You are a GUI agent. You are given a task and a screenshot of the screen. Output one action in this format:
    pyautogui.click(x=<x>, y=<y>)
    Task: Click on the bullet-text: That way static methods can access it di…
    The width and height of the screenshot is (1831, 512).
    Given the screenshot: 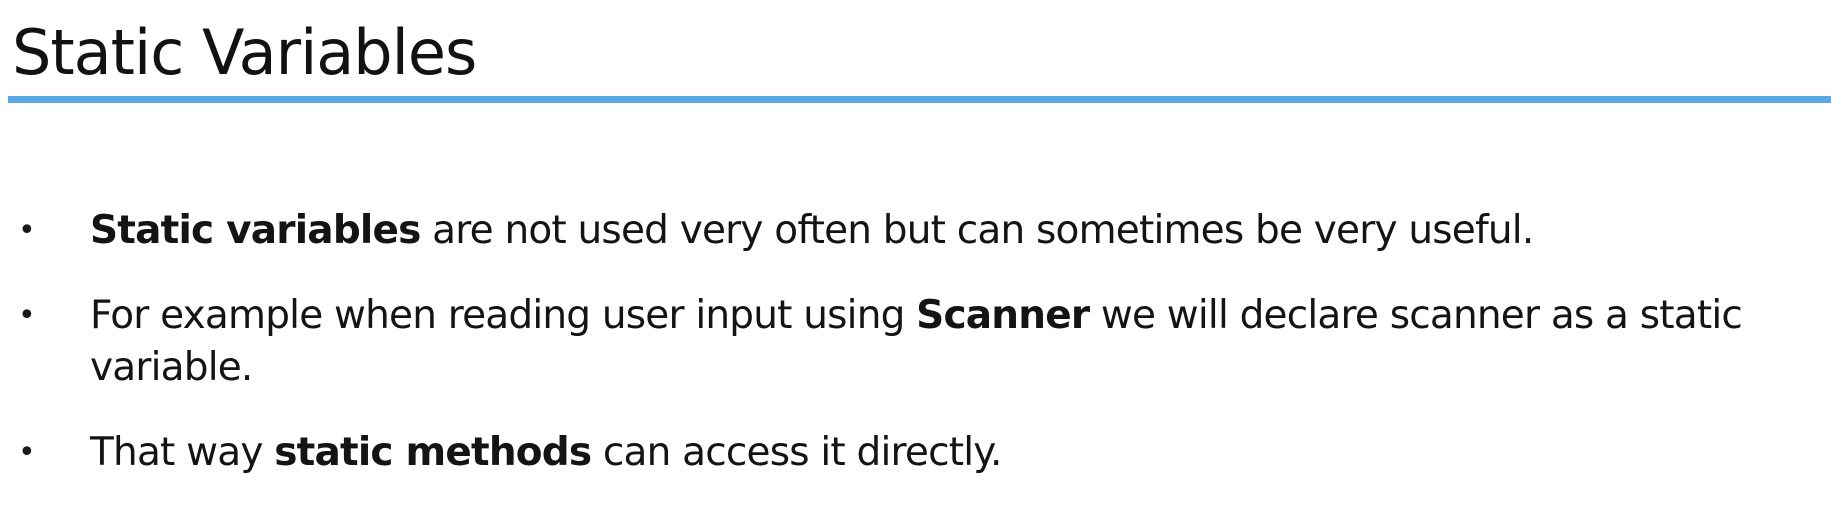 What is the action you would take?
    pyautogui.click(x=546, y=452)
    